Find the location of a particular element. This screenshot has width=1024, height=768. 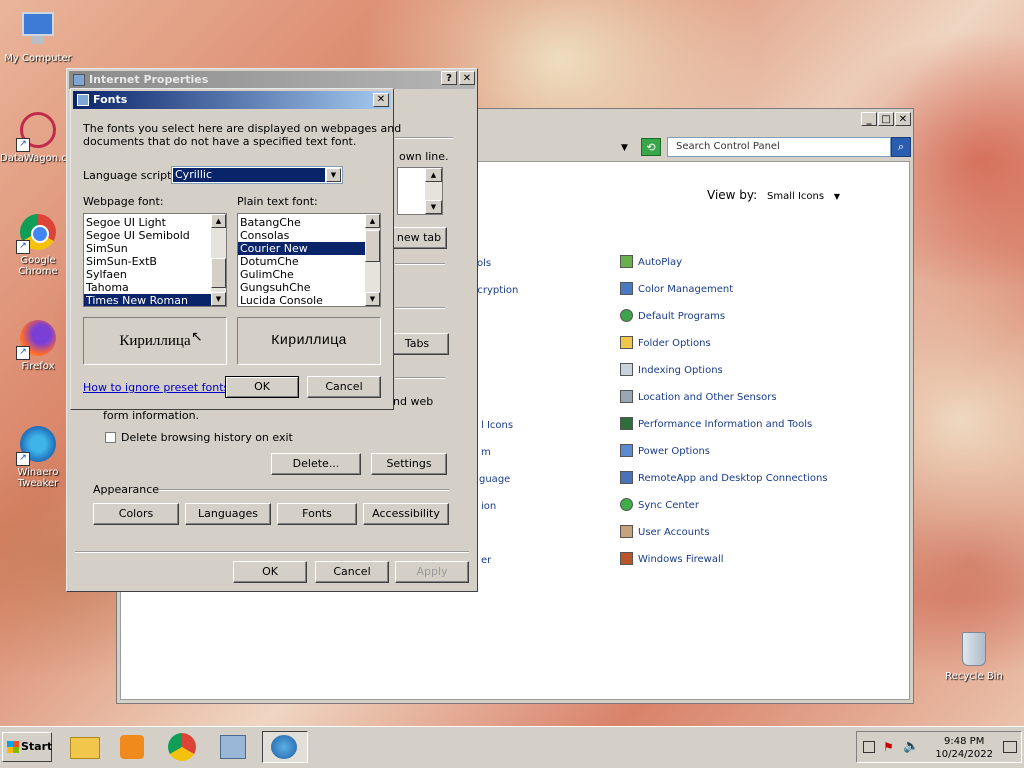

cp-item-fragment: guage is located at coordinates (494, 479).